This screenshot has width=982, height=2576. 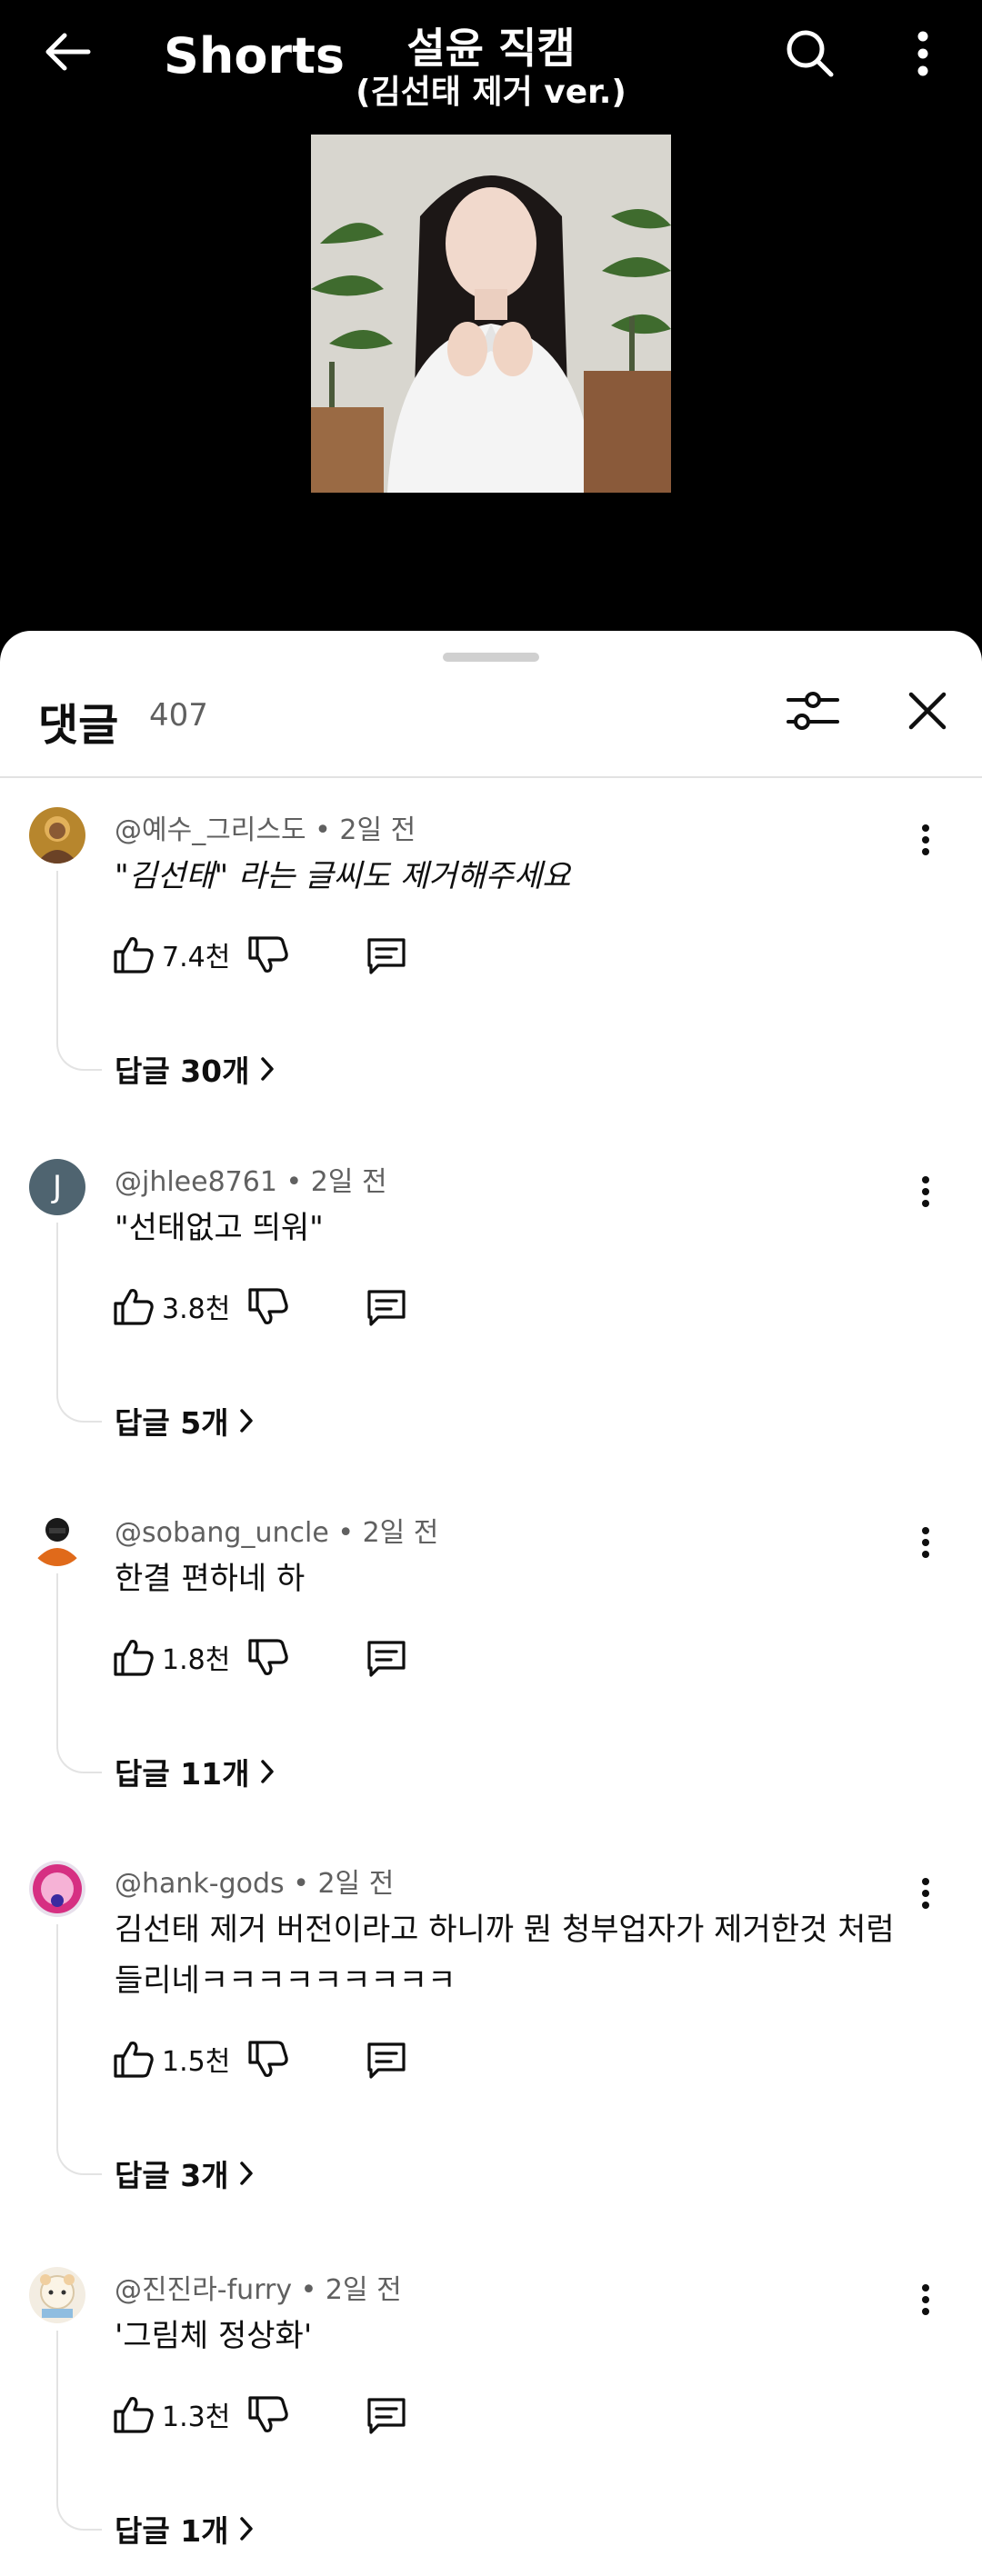 What do you see at coordinates (196, 957) in the screenshot?
I see `like-count: 7.4천` at bounding box center [196, 957].